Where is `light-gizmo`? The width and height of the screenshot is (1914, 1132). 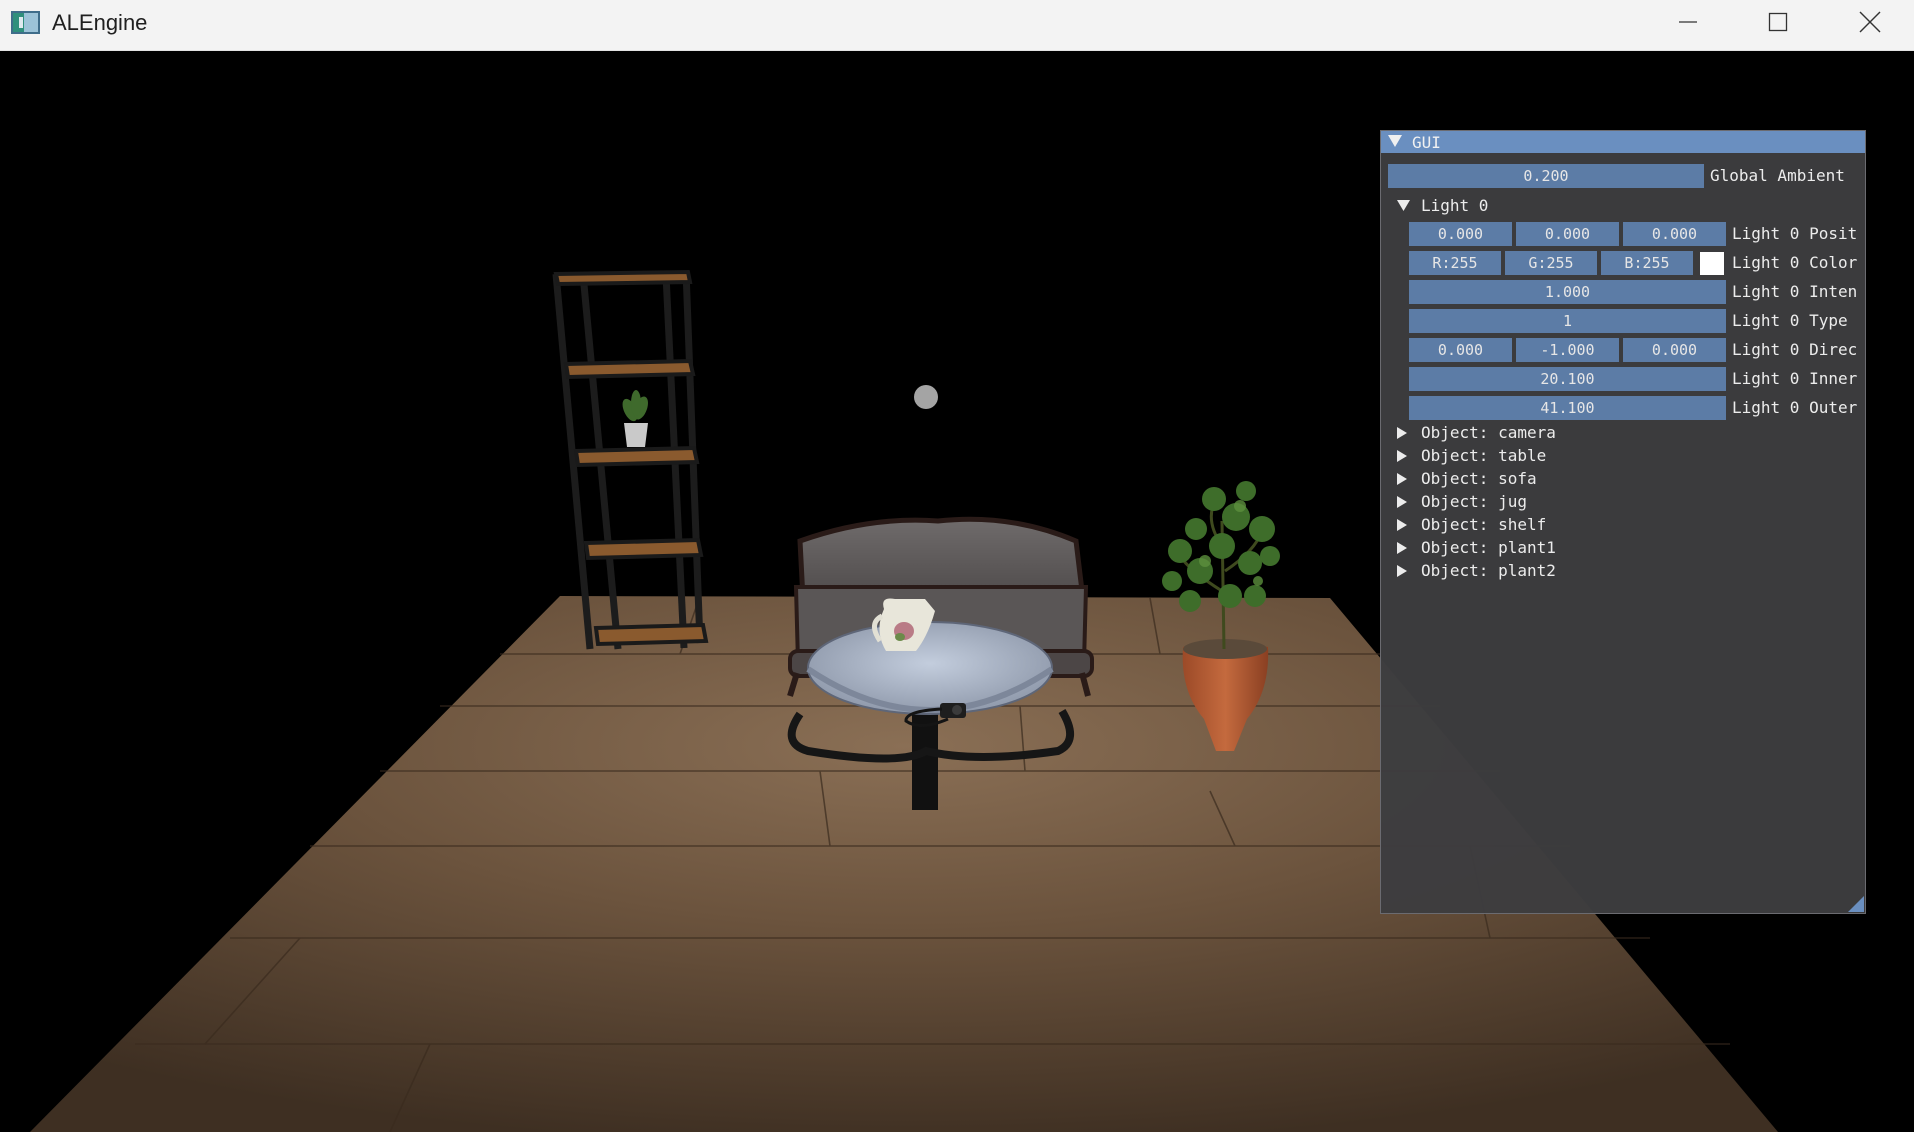
light-gizmo is located at coordinates (926, 397).